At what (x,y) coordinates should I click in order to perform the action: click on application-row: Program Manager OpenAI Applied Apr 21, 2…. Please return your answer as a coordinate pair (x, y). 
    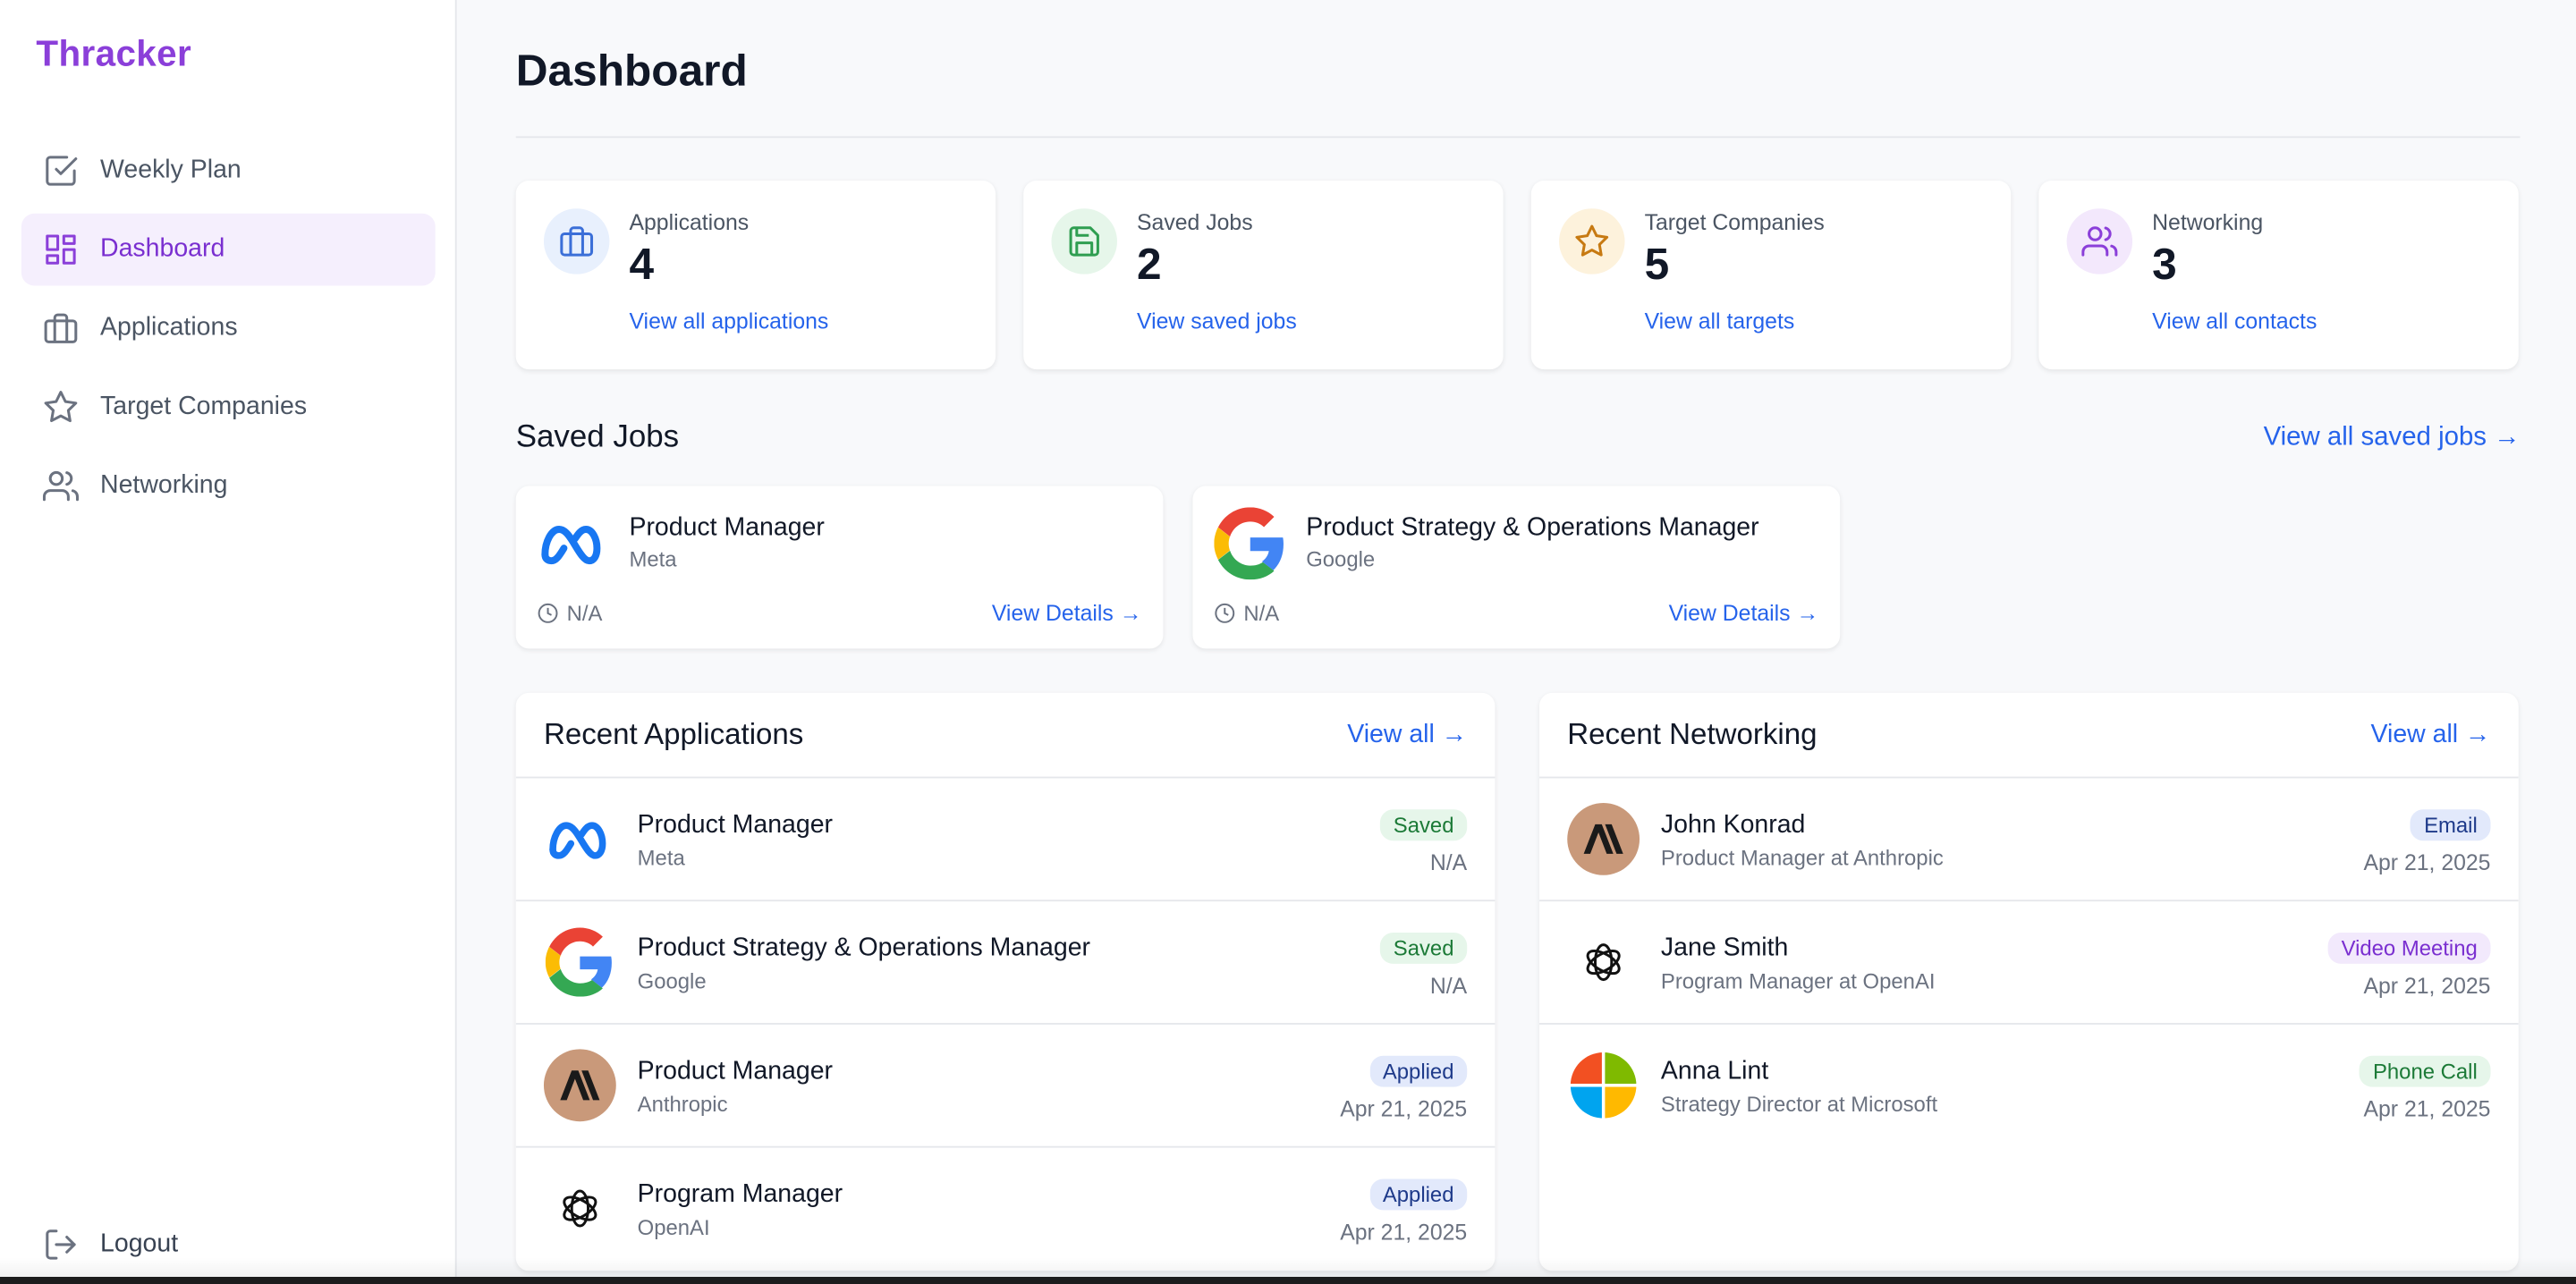
    Looking at the image, I should click on (1006, 1209).